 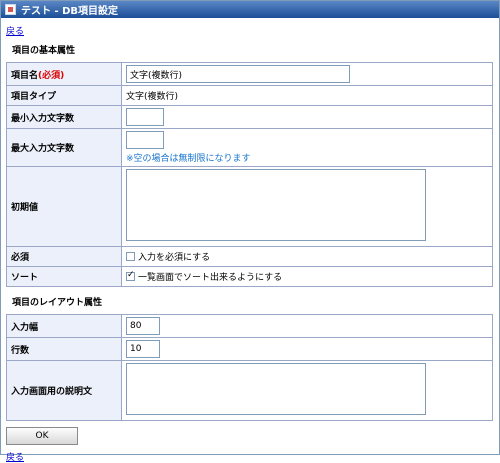 What do you see at coordinates (64, 256) in the screenshot?
I see `required-label: 必須` at bounding box center [64, 256].